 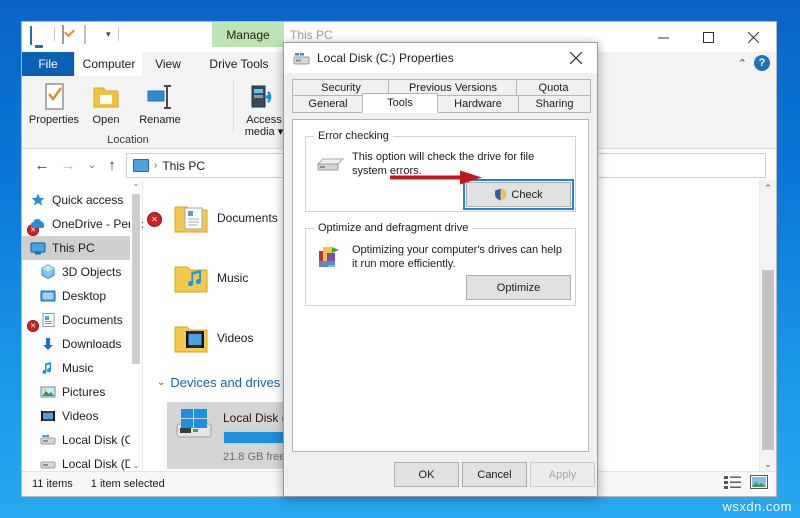 I want to click on sidebar-item-label: Local Disk (C:), so click(x=101, y=440).